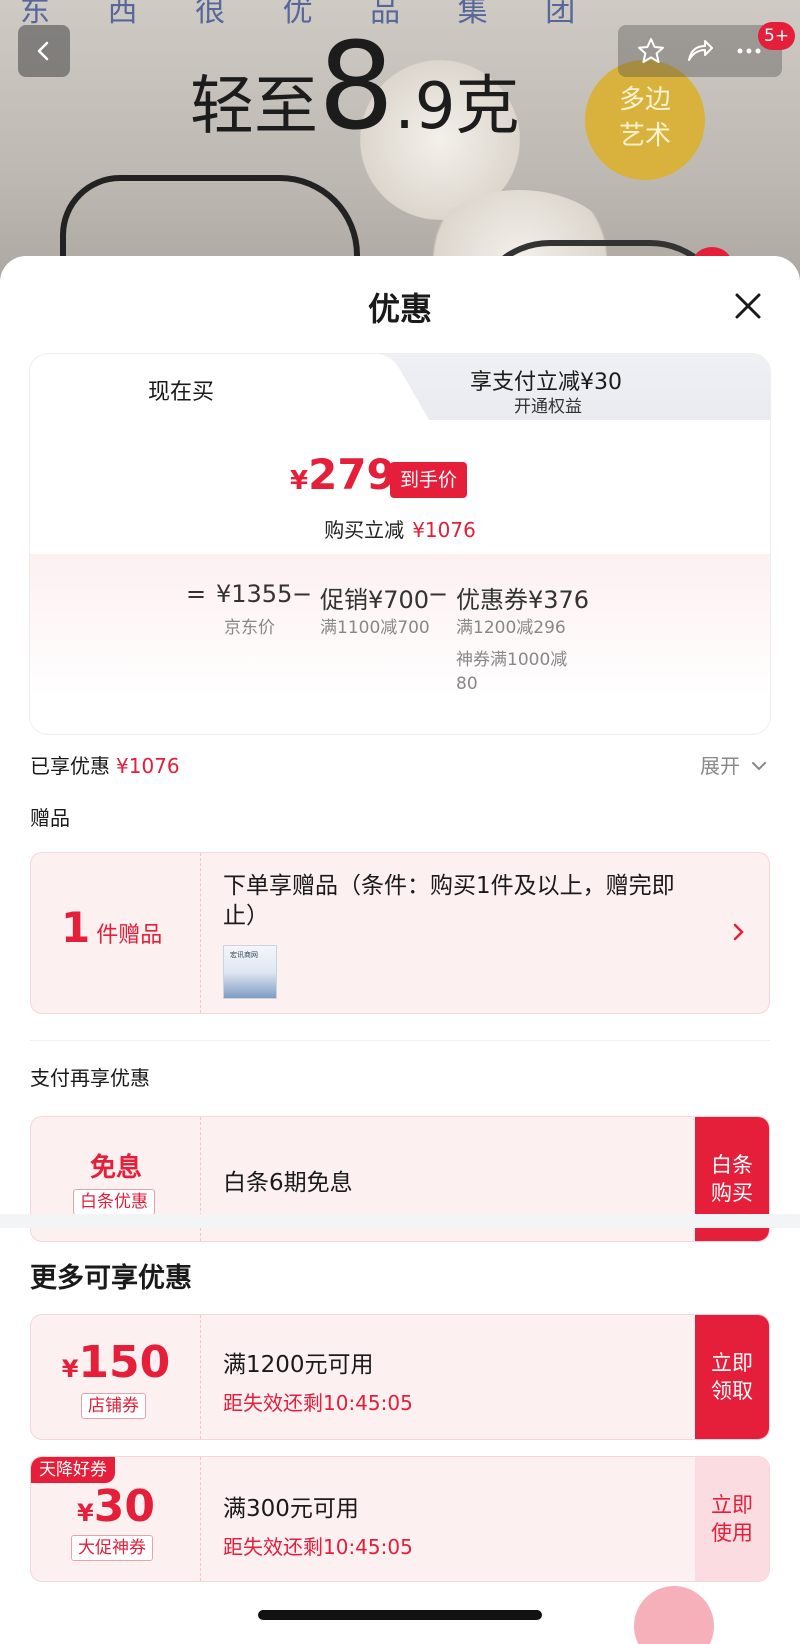 The height and width of the screenshot is (1644, 800). I want to click on banner-badge-line-1: 多边, so click(644, 100).